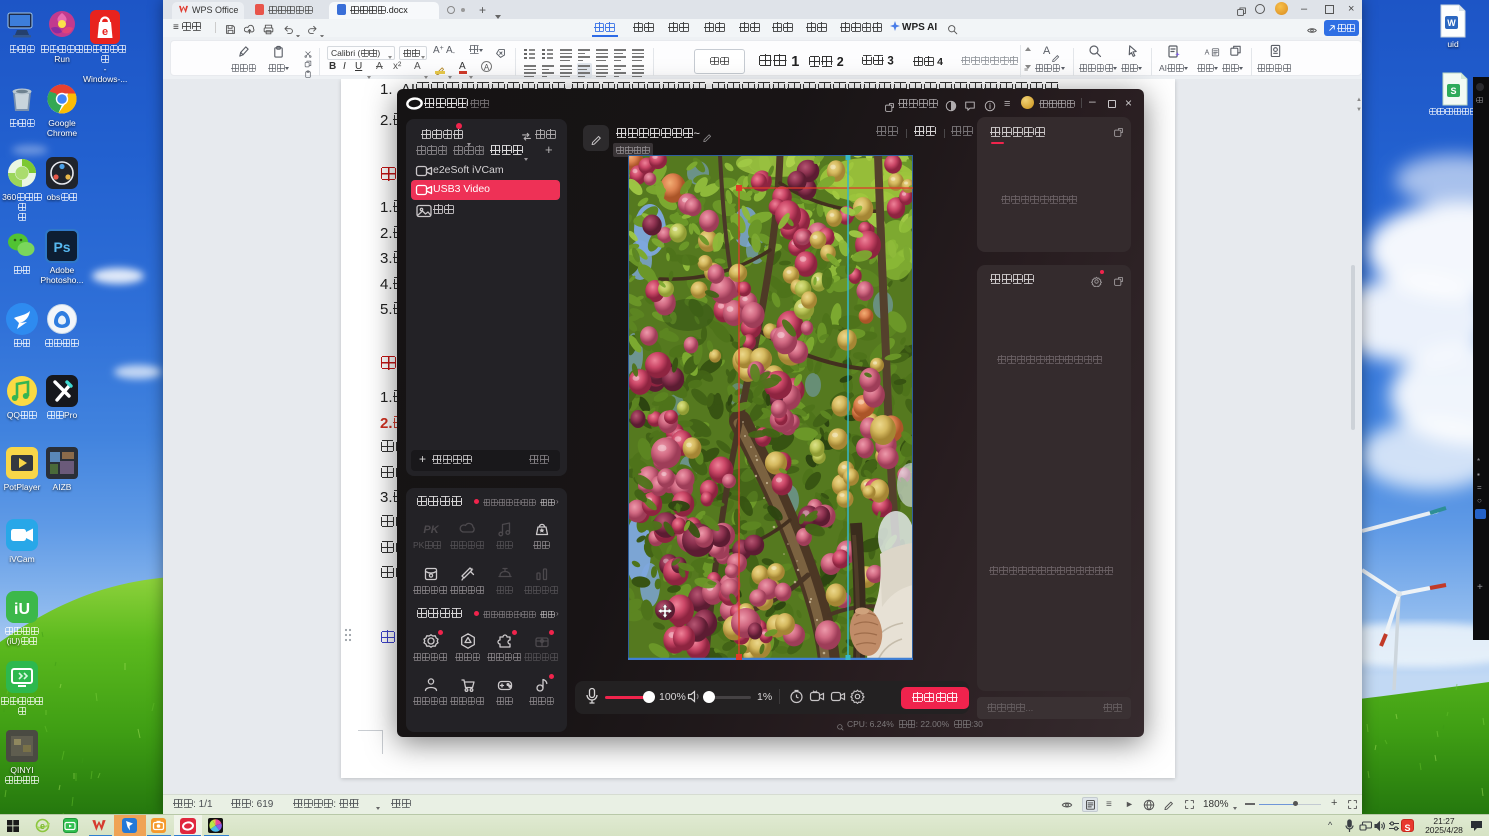 This screenshot has height=836, width=1489. I want to click on svg-text: Ps, so click(61, 247).